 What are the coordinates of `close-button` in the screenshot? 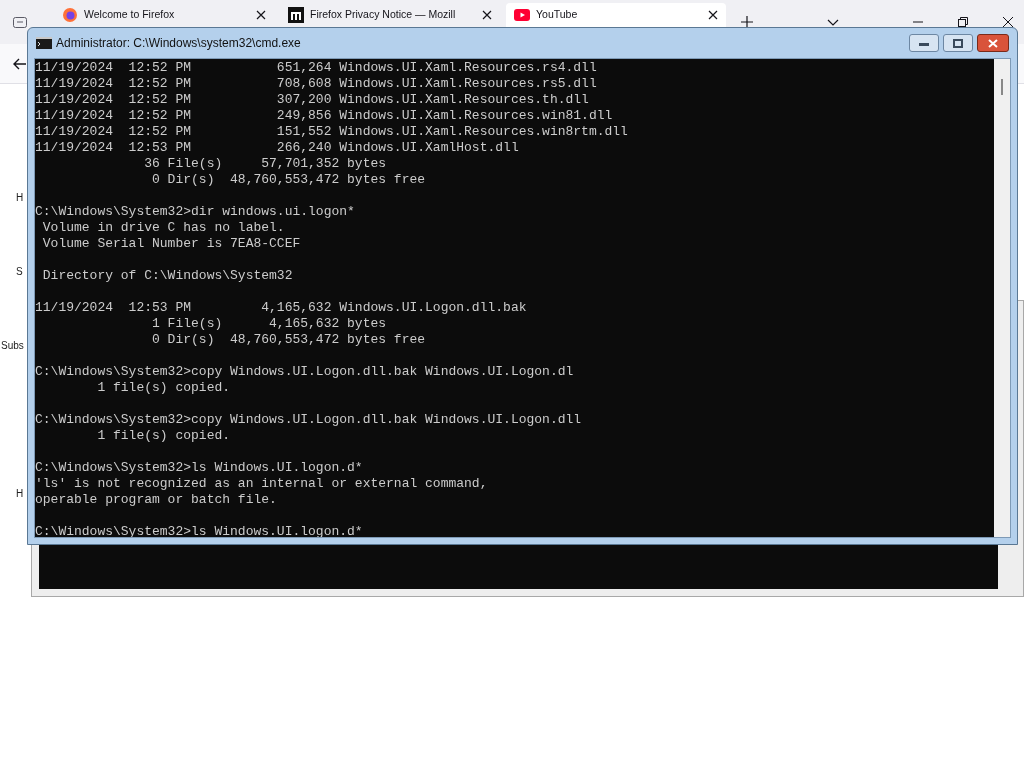 It's located at (993, 43).